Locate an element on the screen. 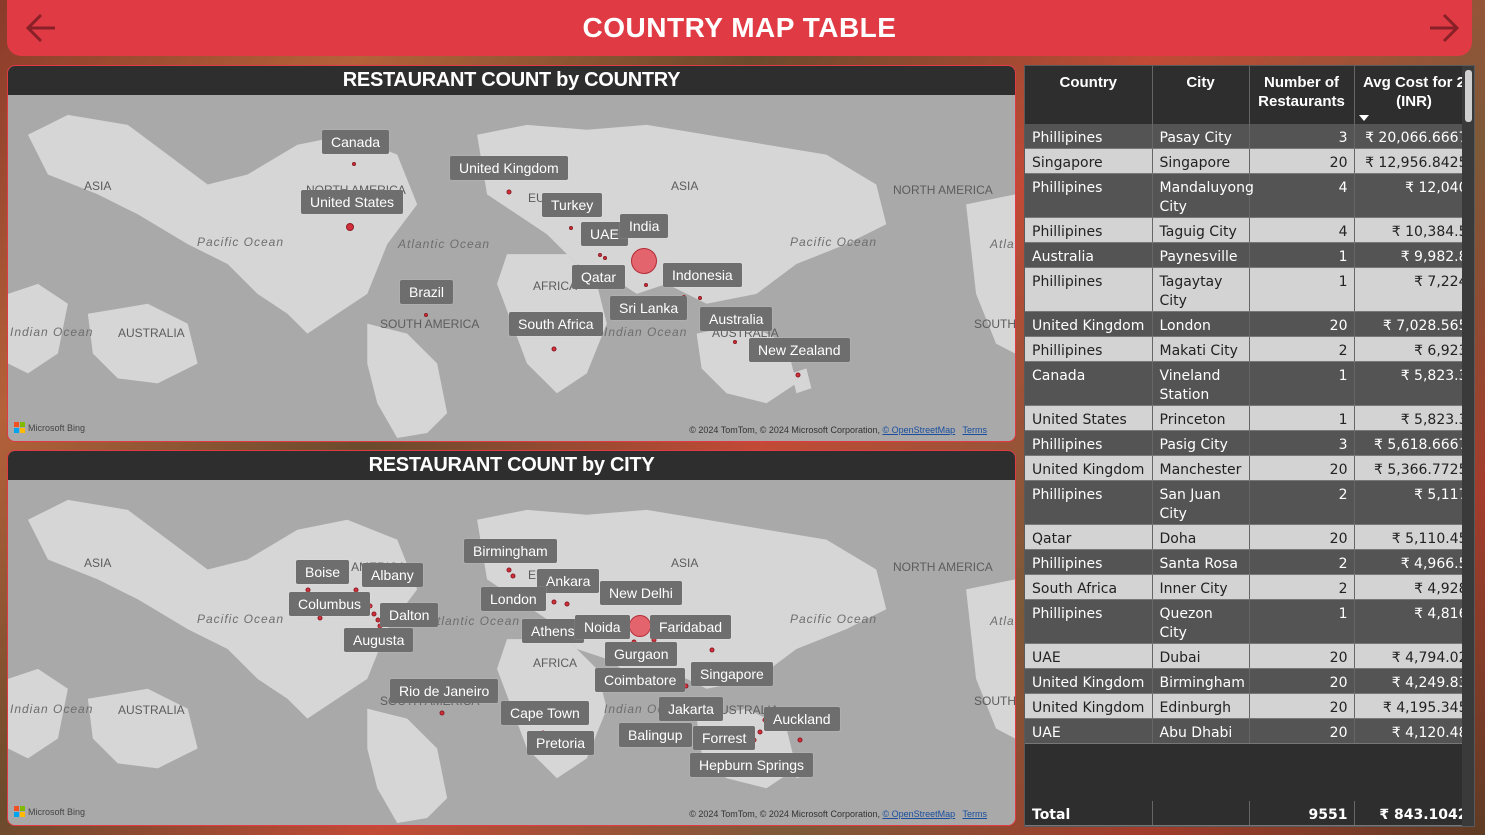 The width and height of the screenshot is (1485, 835). table-row: Phillipines Quezon City 1 ₹ 4,816 is located at coordinates (1249, 621).